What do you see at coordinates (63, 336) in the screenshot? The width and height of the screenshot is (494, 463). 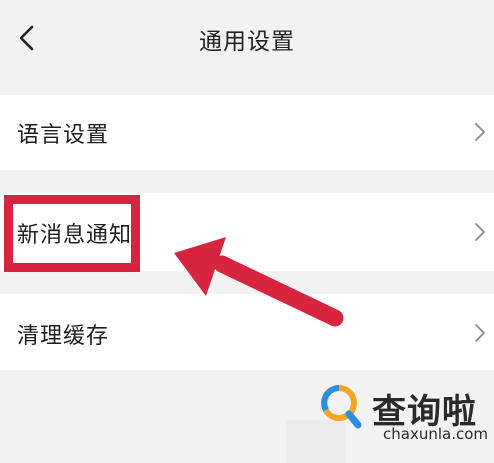 I see `settings-item-label: 清理缓存` at bounding box center [63, 336].